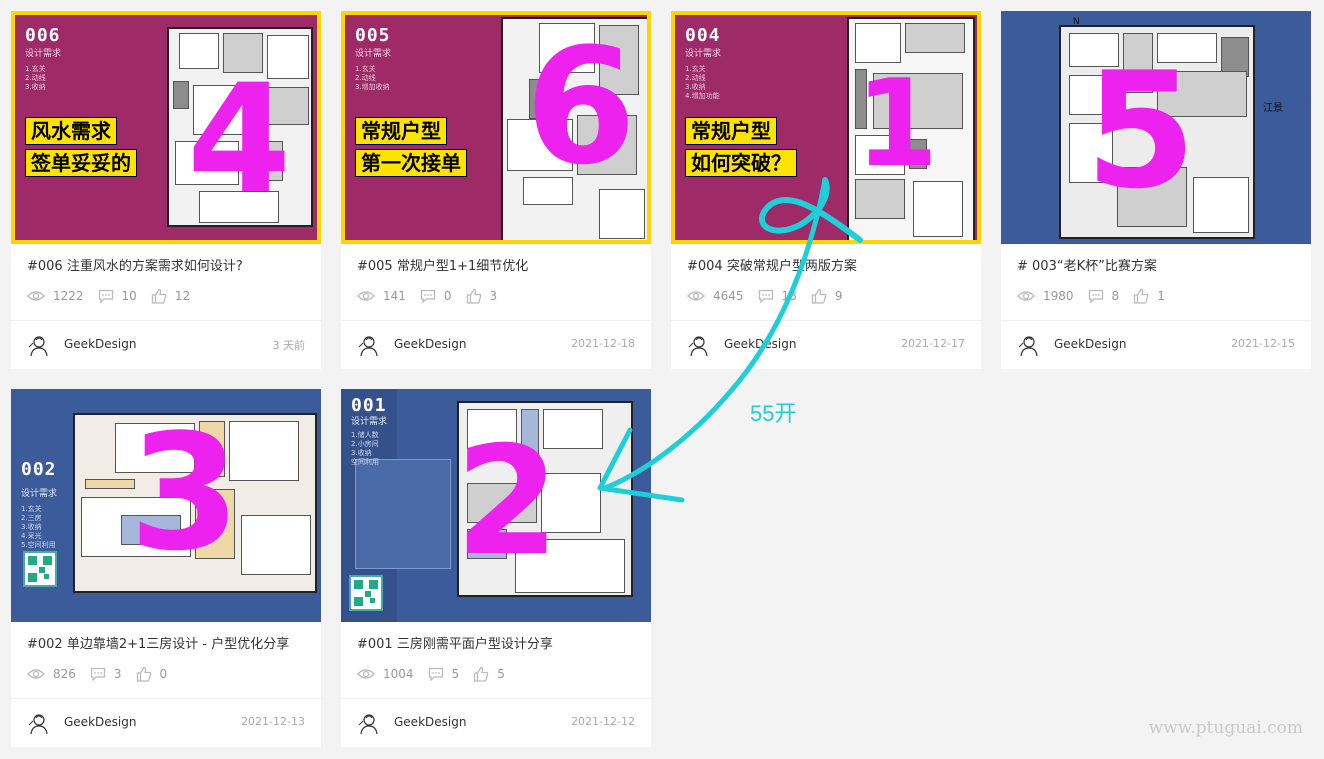  Describe the element at coordinates (1058, 296) in the screenshot. I see `views-count: 1980` at that location.